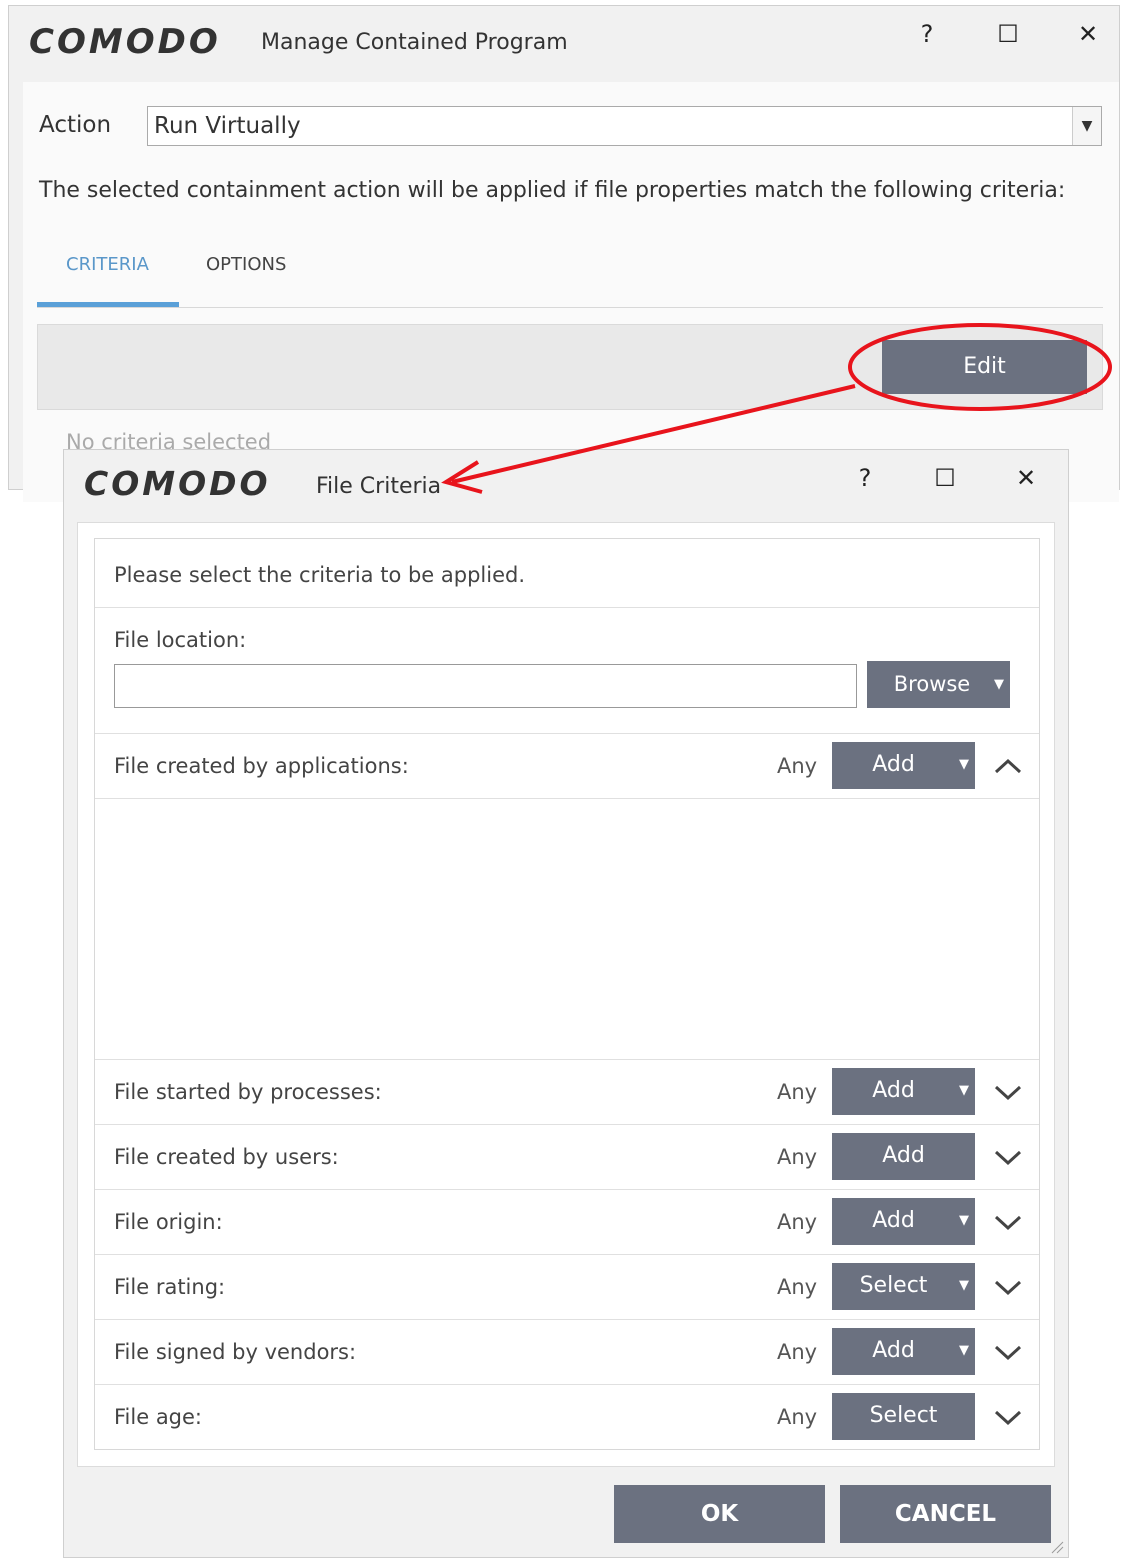 The height and width of the screenshot is (1558, 1125). What do you see at coordinates (235, 1352) in the screenshot?
I see `criteria-label: File signed by vendors:` at bounding box center [235, 1352].